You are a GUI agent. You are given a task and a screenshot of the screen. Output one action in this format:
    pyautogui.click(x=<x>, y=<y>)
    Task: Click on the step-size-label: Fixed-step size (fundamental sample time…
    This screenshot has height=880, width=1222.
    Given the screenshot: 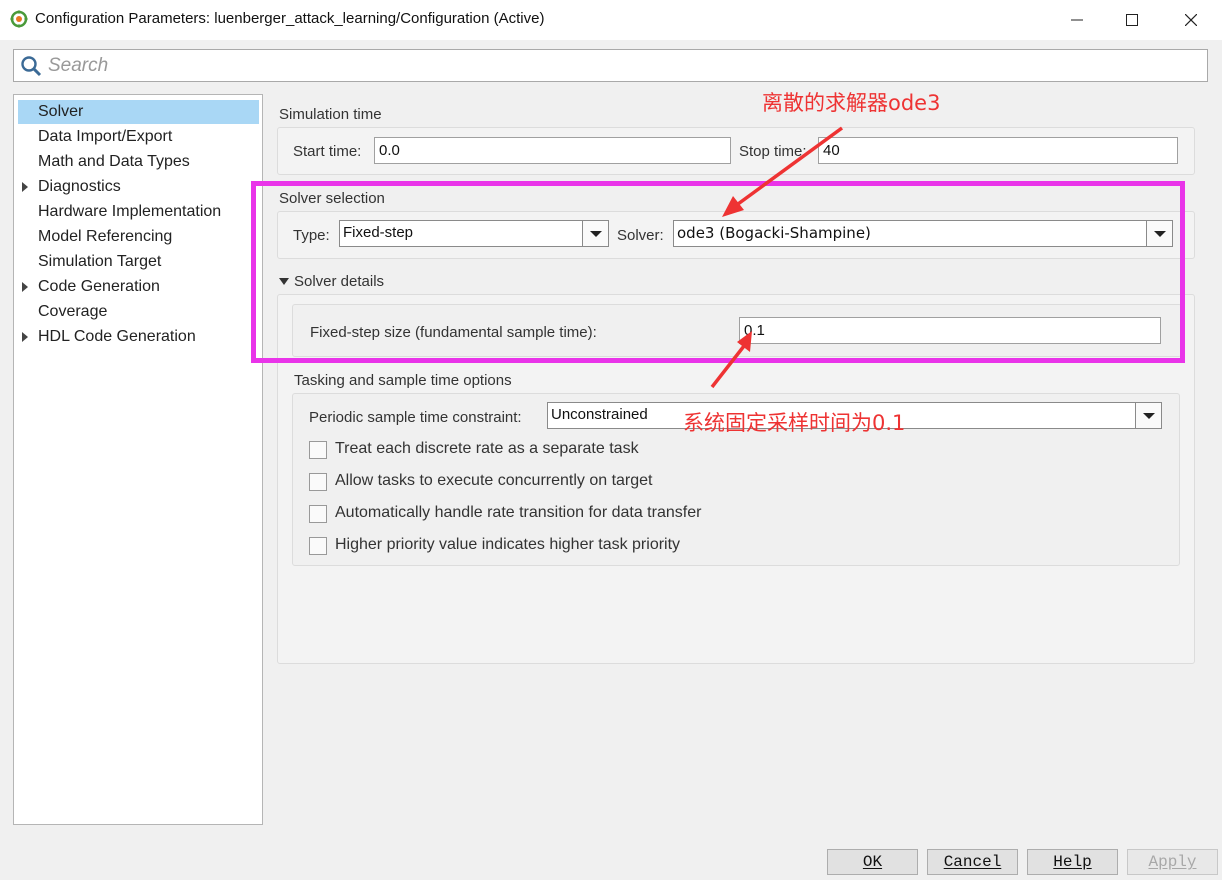 What is the action you would take?
    pyautogui.click(x=453, y=332)
    